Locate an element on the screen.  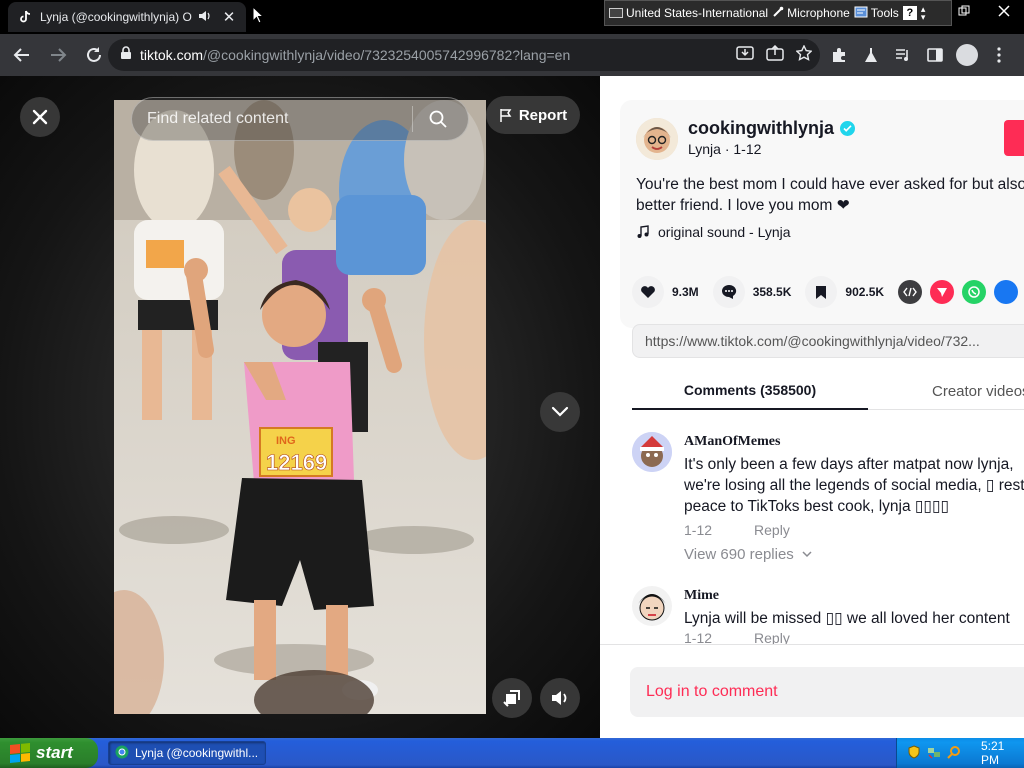
author-avatar is located at coordinates (657, 139).